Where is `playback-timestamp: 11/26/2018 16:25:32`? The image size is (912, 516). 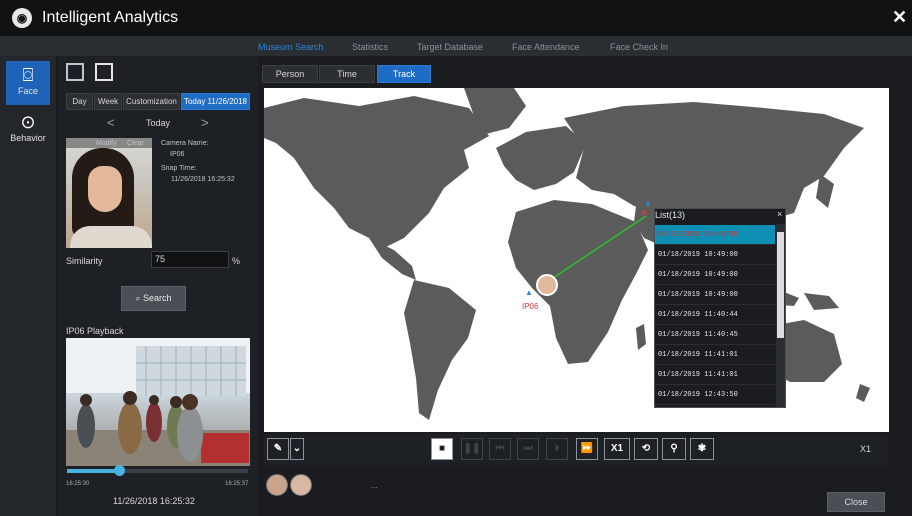
playback-timestamp: 11/26/2018 16:25:32 is located at coordinates (154, 501).